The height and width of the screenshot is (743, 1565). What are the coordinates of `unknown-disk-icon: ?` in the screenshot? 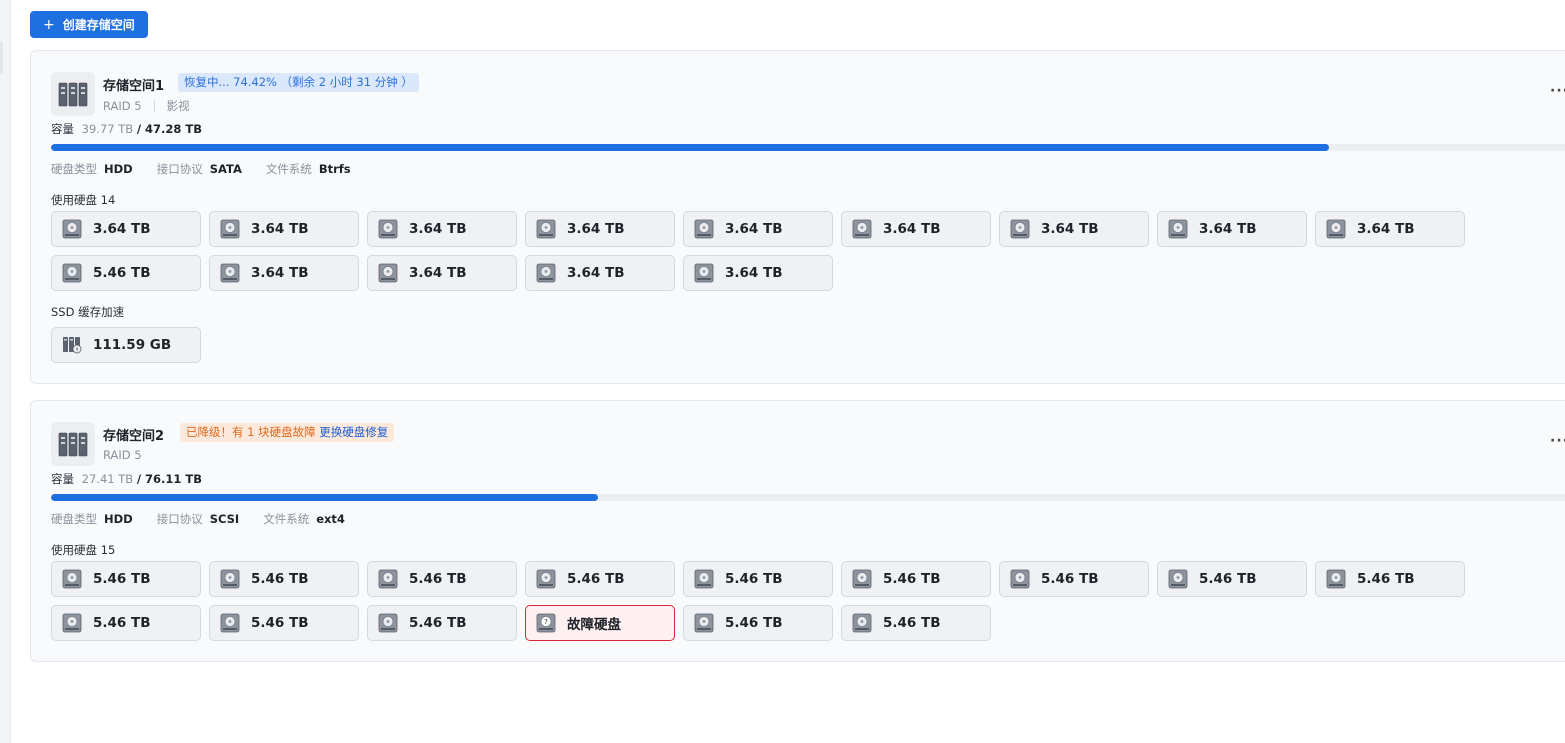 It's located at (546, 623).